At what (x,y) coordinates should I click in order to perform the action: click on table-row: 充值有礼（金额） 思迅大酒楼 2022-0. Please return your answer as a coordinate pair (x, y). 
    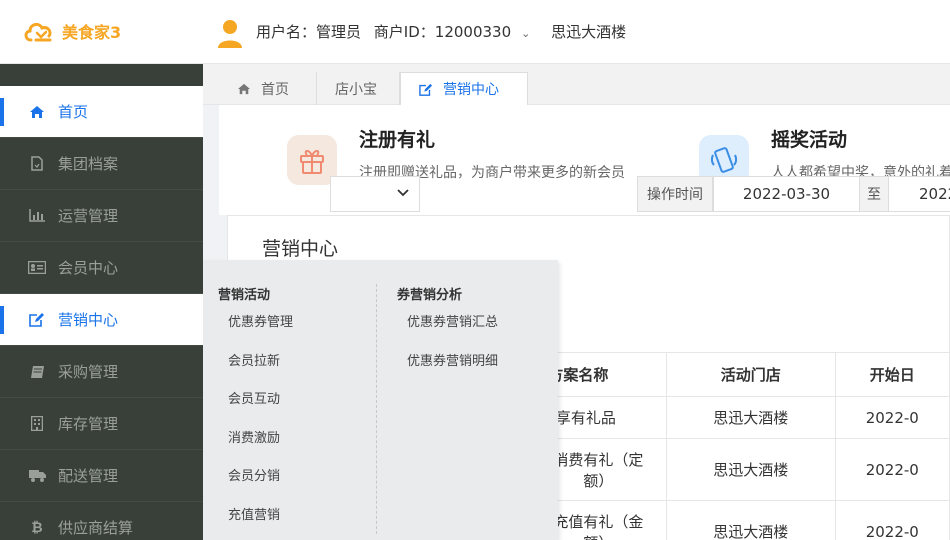
    Looking at the image, I should click on (720, 520).